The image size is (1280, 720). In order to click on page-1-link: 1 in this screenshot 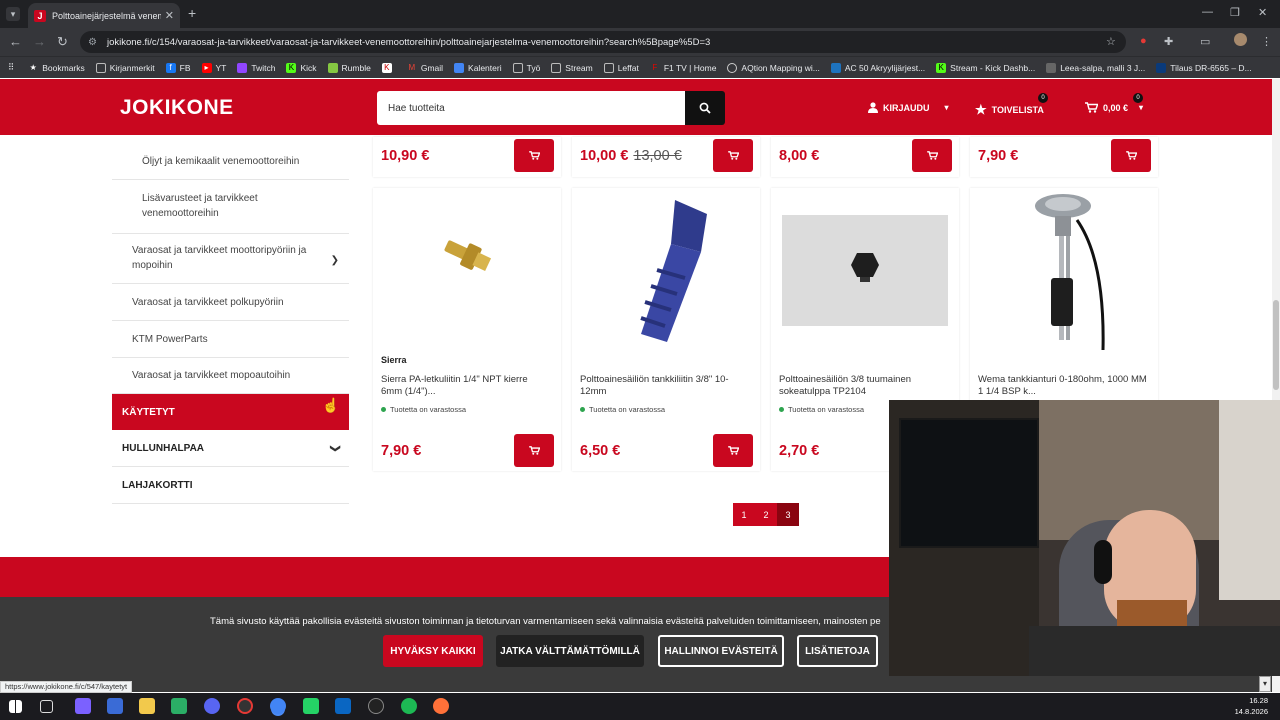, I will do `click(744, 514)`.